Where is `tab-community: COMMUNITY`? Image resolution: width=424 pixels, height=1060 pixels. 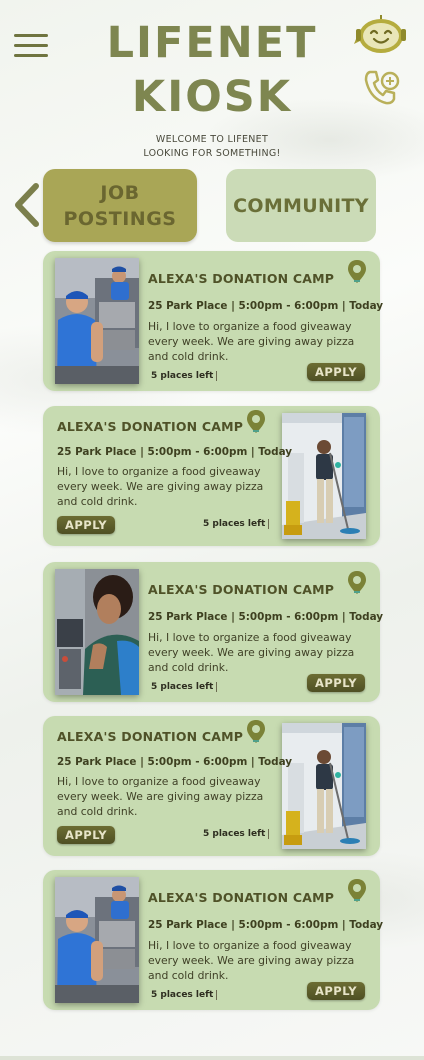 tab-community: COMMUNITY is located at coordinates (301, 205).